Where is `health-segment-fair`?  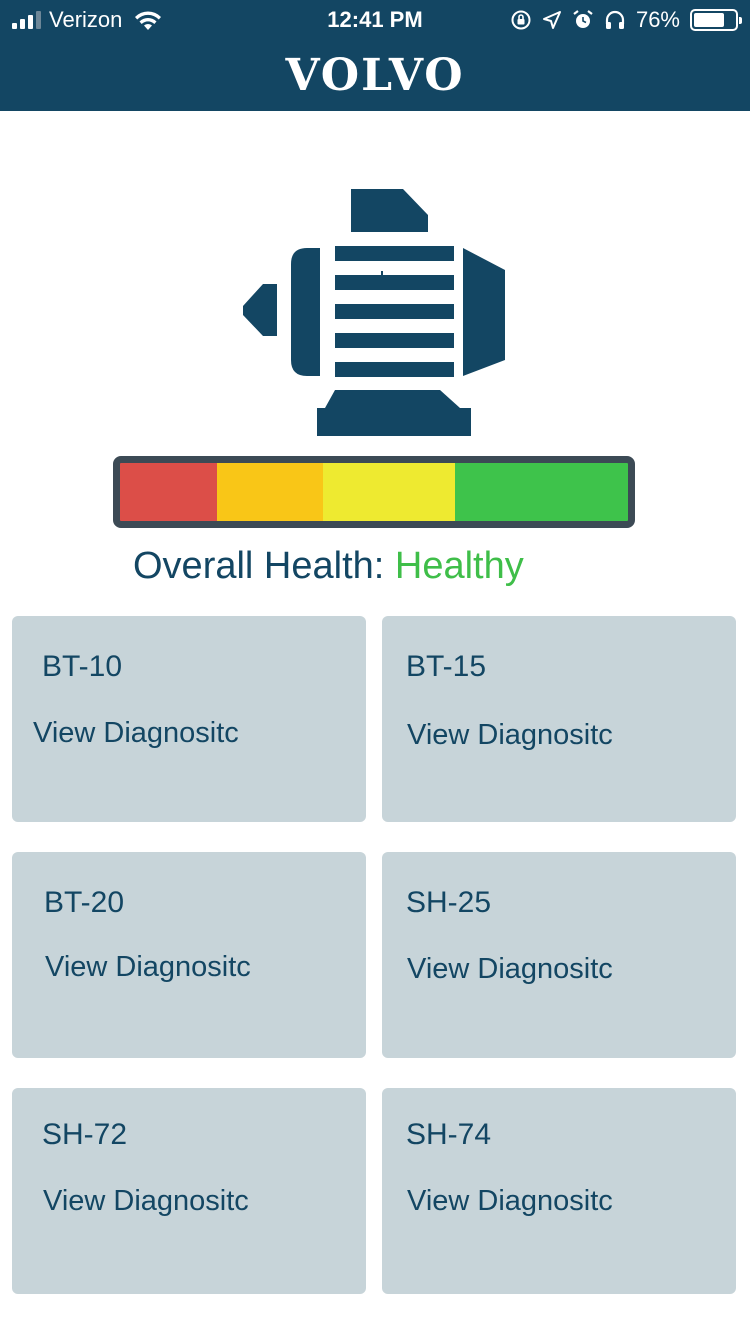
health-segment-fair is located at coordinates (389, 492).